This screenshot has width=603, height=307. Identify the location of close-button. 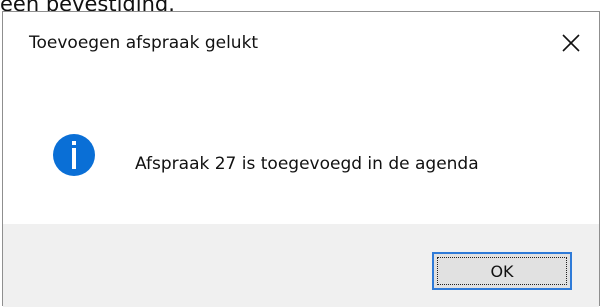
(571, 44).